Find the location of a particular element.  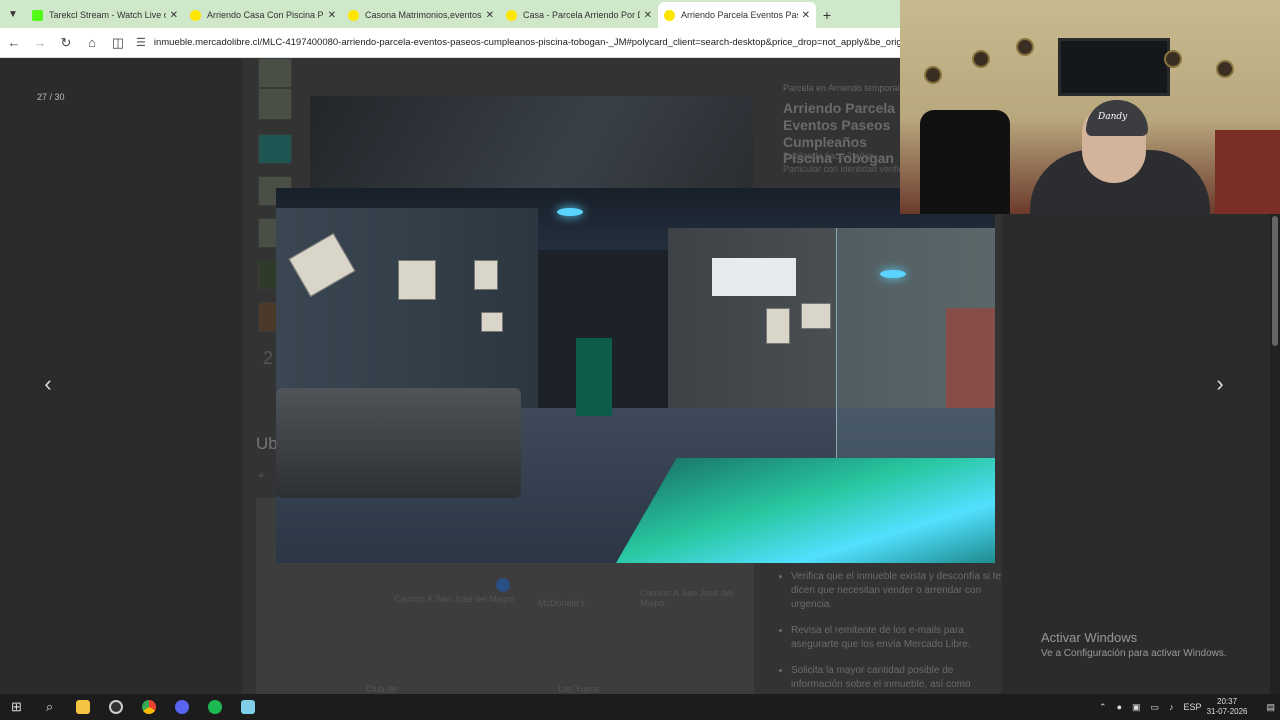

system-tray: ⌃ ● ▣ ▭ ♪ ESP 20:37 31-07-2026 ▤ is located at coordinates (1187, 707).